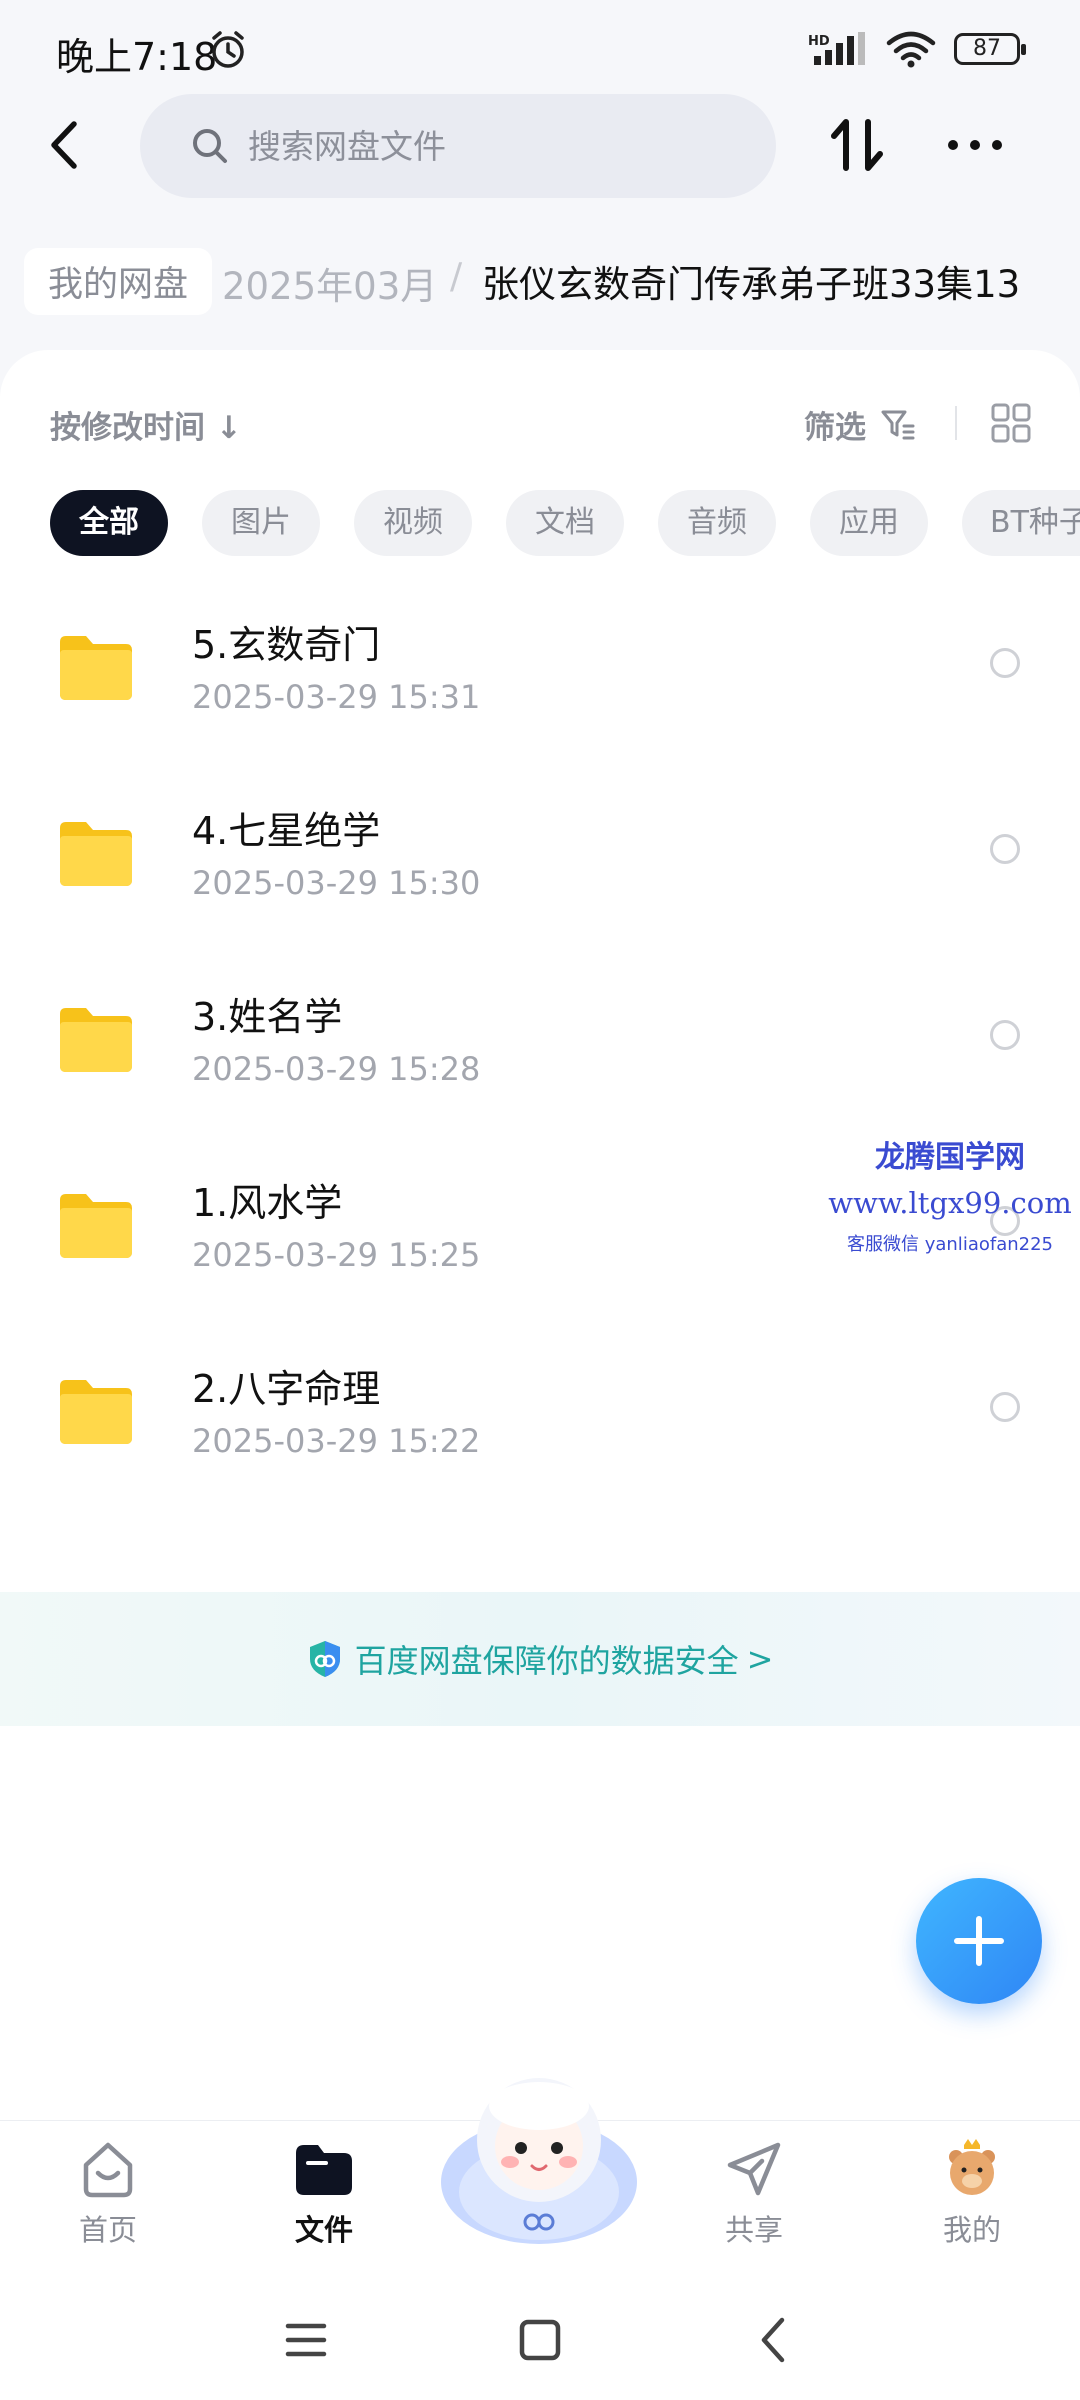  What do you see at coordinates (228, 49) in the screenshot?
I see `alarm-icon` at bounding box center [228, 49].